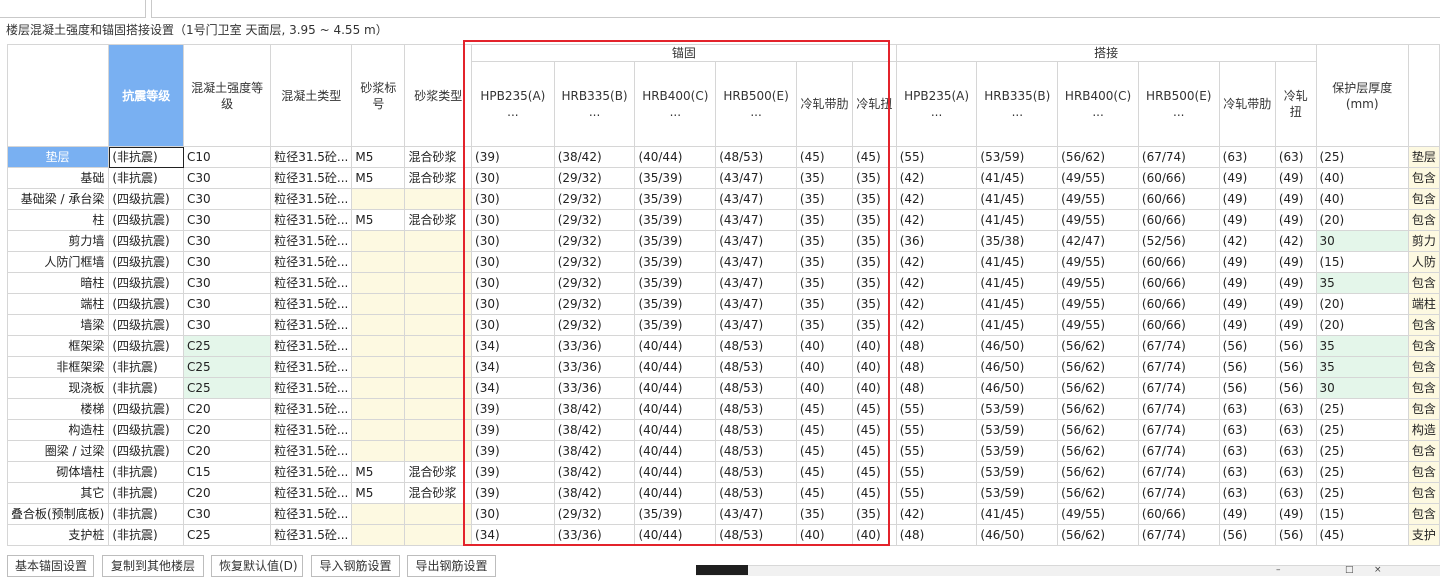 This screenshot has width=1440, height=577. I want to click on lap-cell: (41/45), so click(1017, 514).